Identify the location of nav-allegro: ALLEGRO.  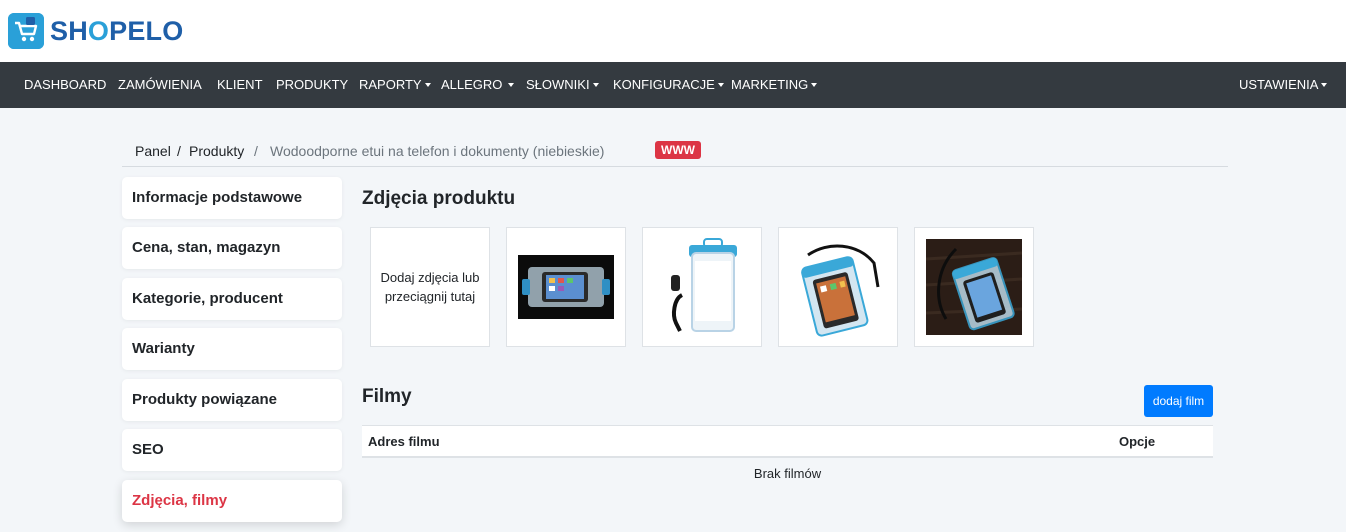
(478, 85).